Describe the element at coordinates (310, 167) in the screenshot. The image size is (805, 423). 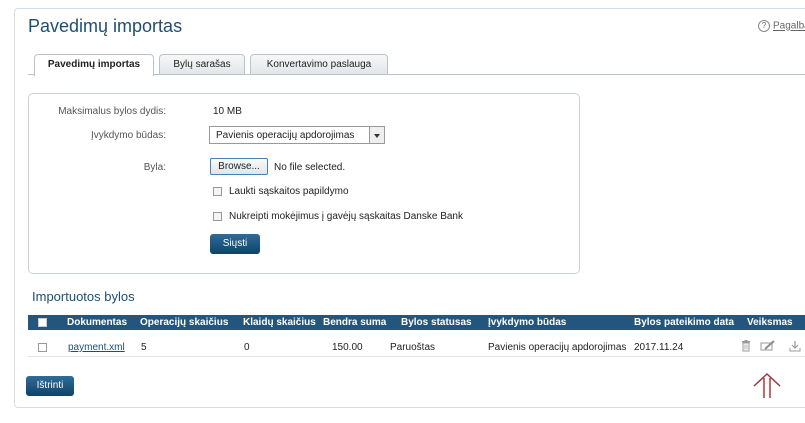
I see `no-file-text: No file selected.` at that location.